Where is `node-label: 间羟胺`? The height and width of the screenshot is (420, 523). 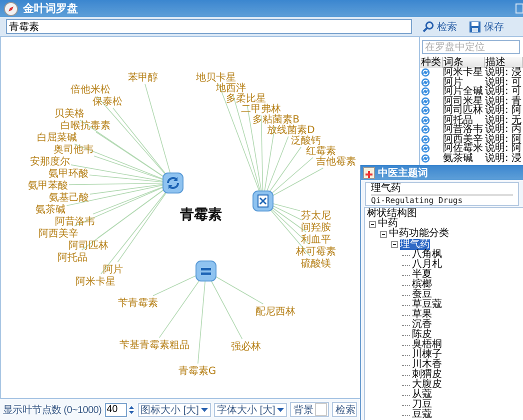
node-label: 间羟胺 is located at coordinates (316, 228).